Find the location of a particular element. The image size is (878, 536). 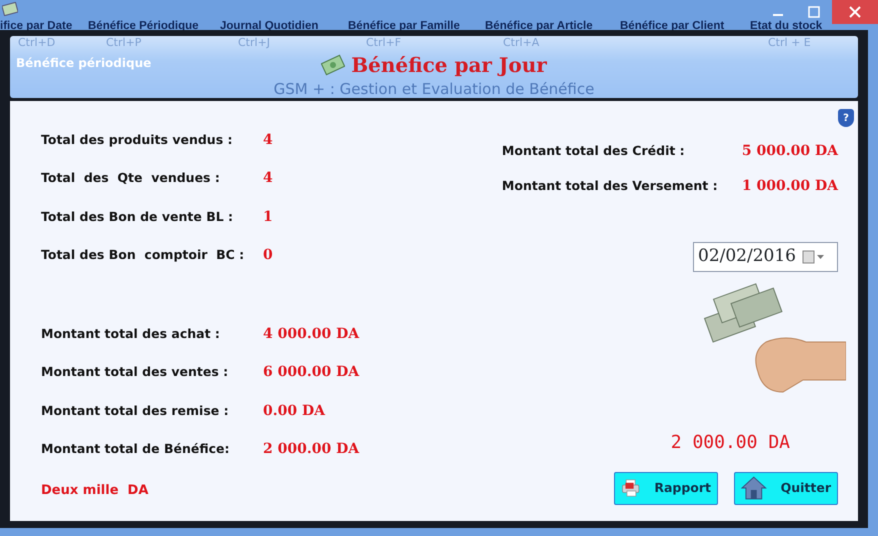

amount-in-words: Deux mille DA is located at coordinates (95, 491).